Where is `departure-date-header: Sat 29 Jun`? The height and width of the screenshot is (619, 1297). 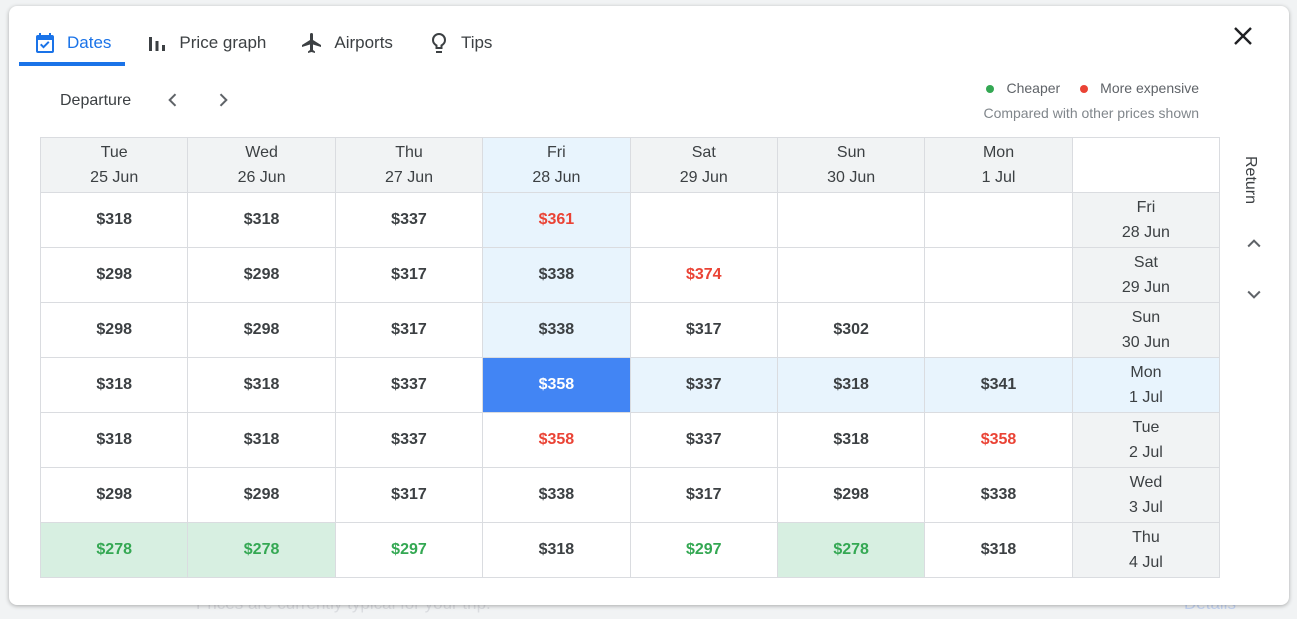
departure-date-header: Sat 29 Jun is located at coordinates (703, 165).